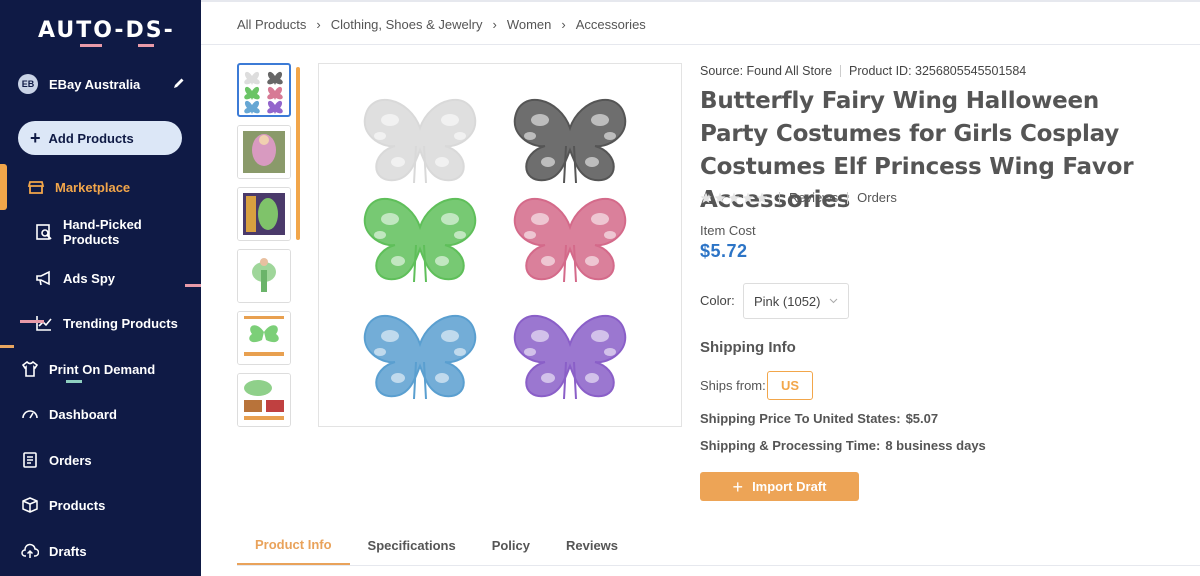  I want to click on search-list-icon, so click(44, 232).